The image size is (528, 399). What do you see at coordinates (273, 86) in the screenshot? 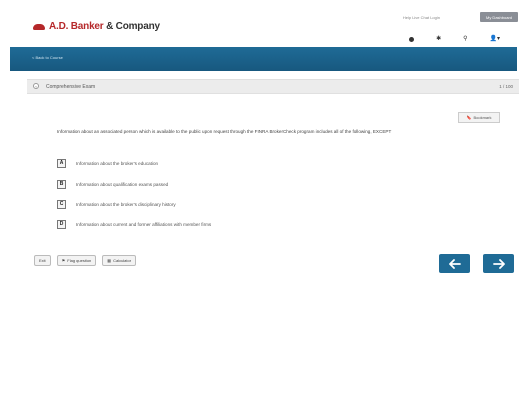
I see `exam-header: ‹ Comprehensive Exam 1 / 100` at bounding box center [273, 86].